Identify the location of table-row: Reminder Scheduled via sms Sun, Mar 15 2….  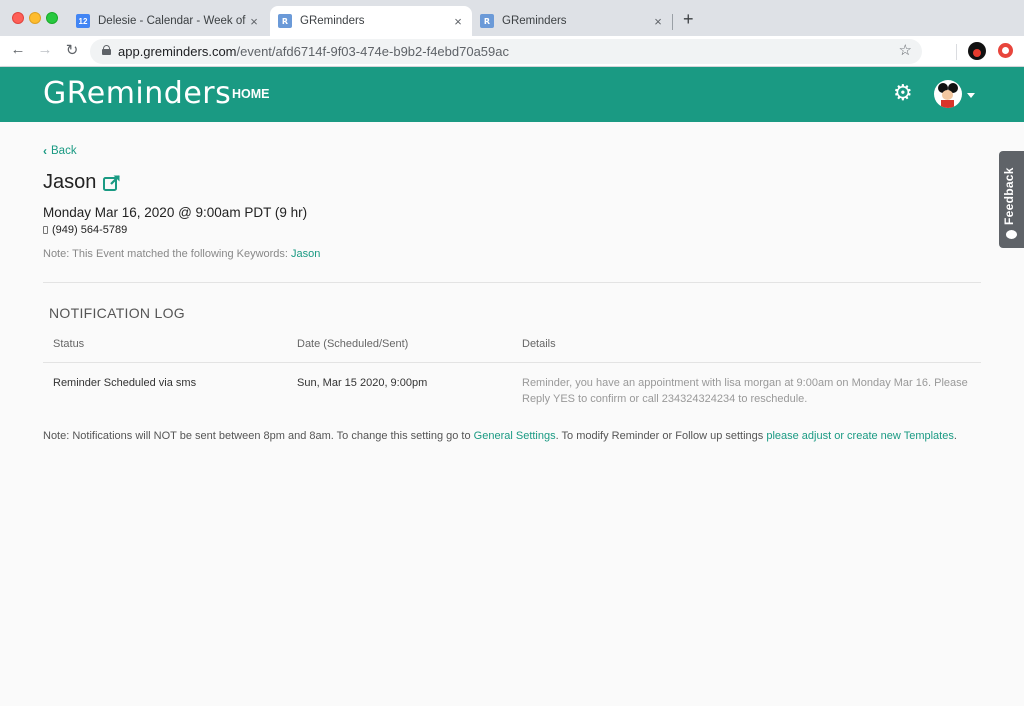
(512, 388).